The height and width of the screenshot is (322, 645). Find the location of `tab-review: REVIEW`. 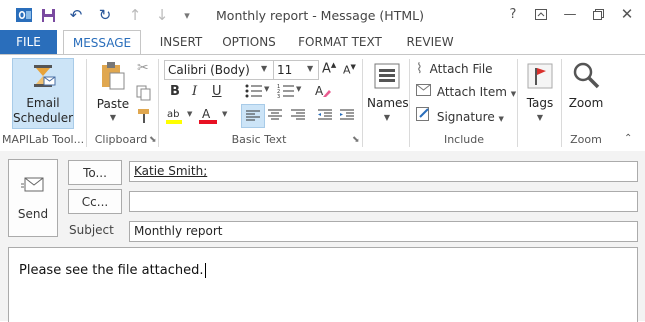

tab-review: REVIEW is located at coordinates (430, 42).